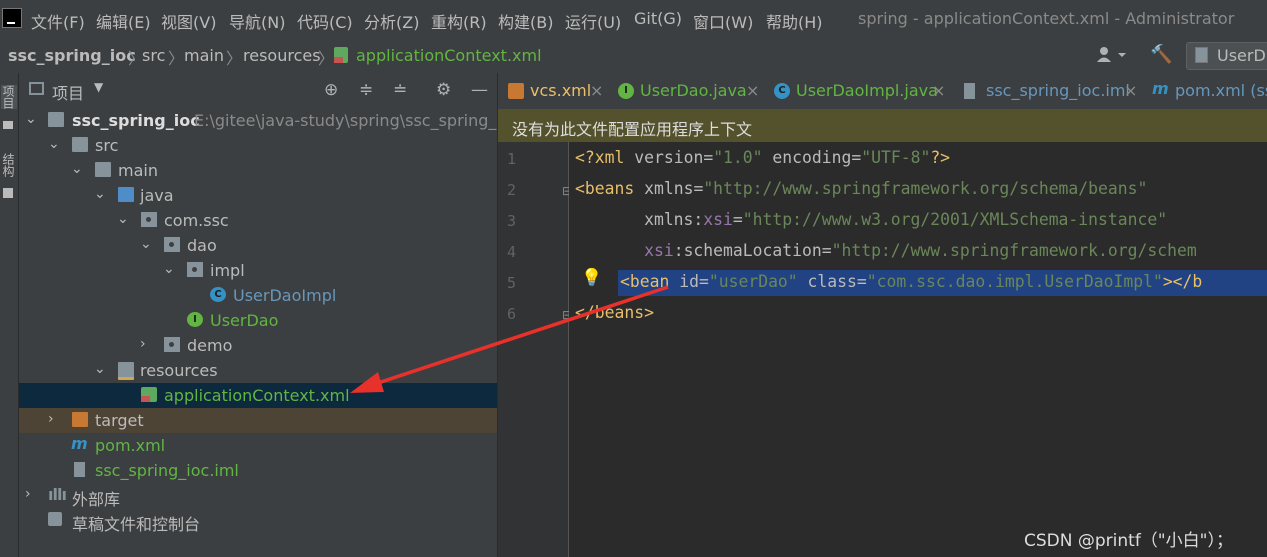 The height and width of the screenshot is (557, 1267). What do you see at coordinates (625, 281) in the screenshot?
I see `code-token: <` at bounding box center [625, 281].